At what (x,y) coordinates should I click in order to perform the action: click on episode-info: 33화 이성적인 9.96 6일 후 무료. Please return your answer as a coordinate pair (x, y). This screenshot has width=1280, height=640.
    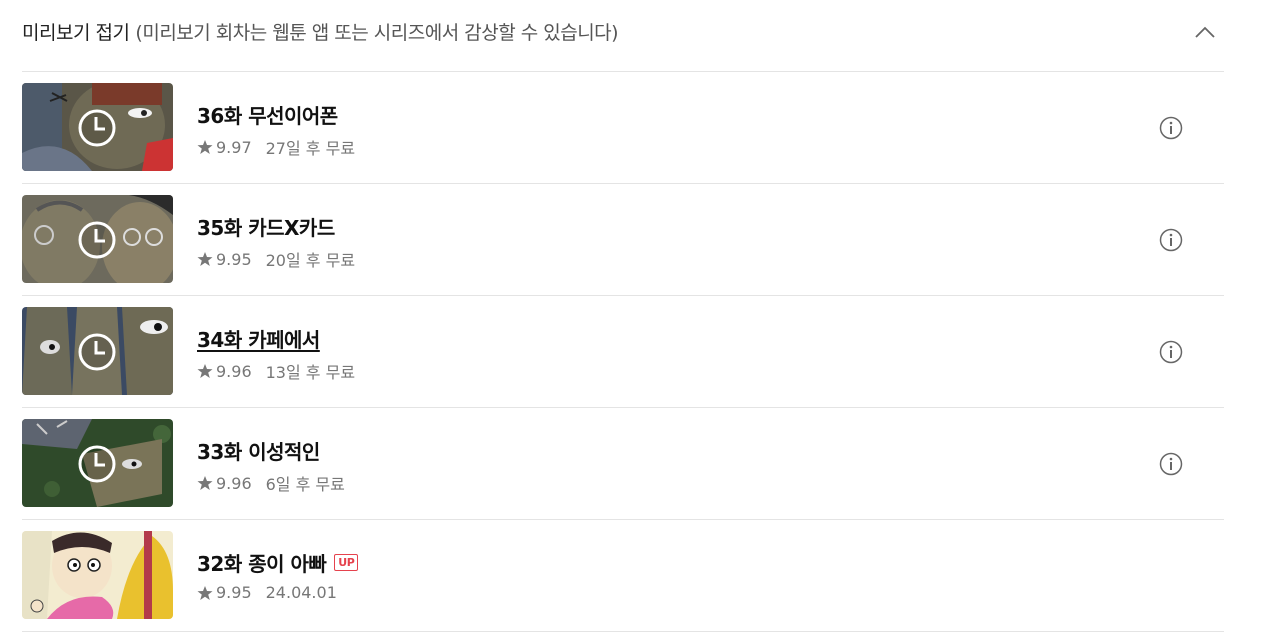
    Looking at the image, I should click on (271, 465).